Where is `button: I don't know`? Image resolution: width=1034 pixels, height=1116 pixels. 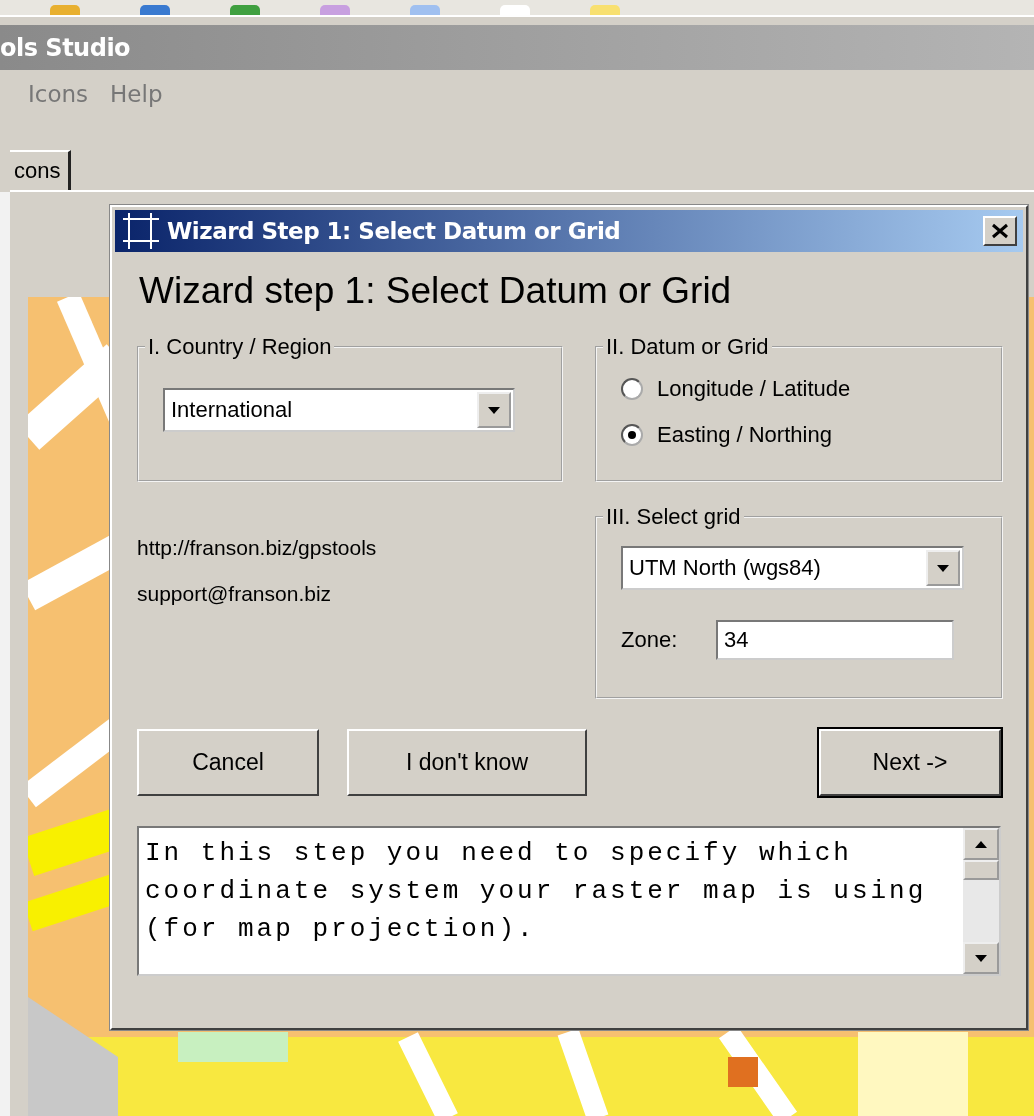 button: I don't know is located at coordinates (467, 762).